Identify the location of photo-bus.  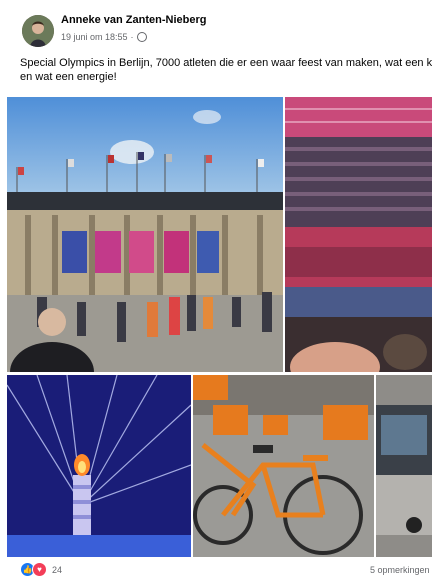
(404, 466).